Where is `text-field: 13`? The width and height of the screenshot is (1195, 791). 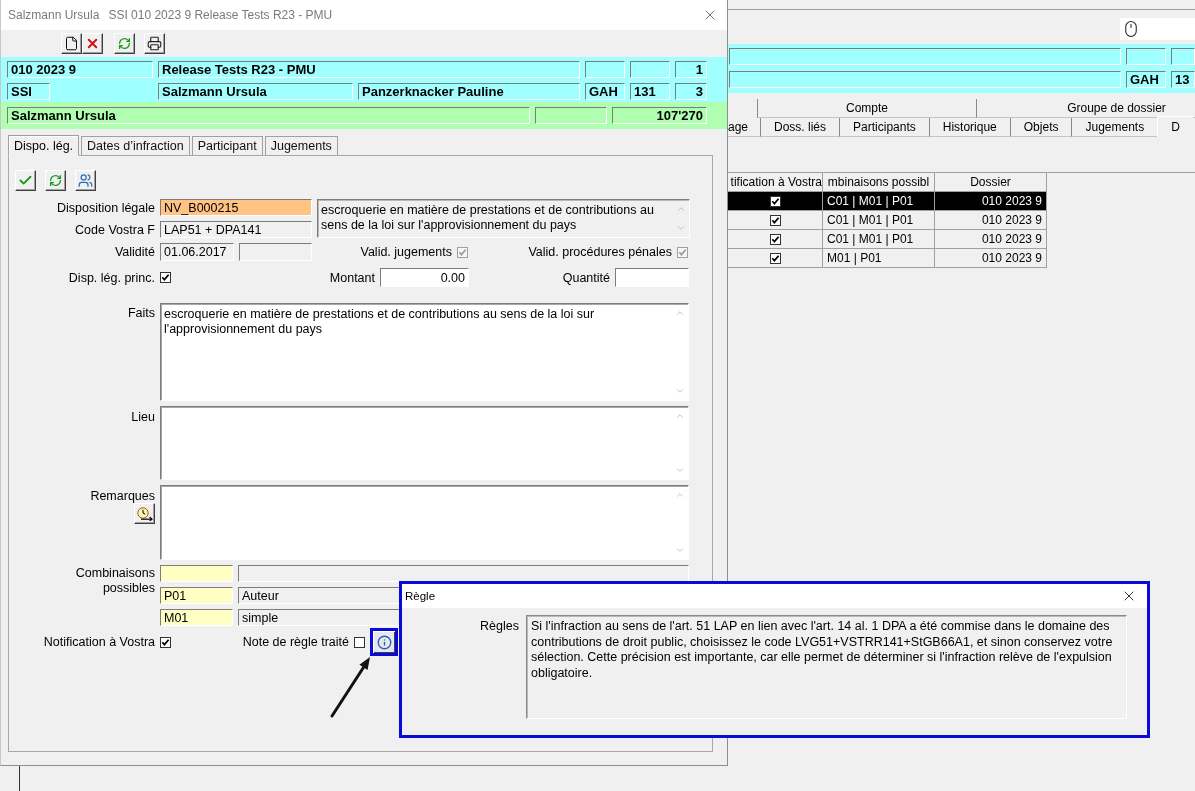
text-field: 13 is located at coordinates (1183, 79).